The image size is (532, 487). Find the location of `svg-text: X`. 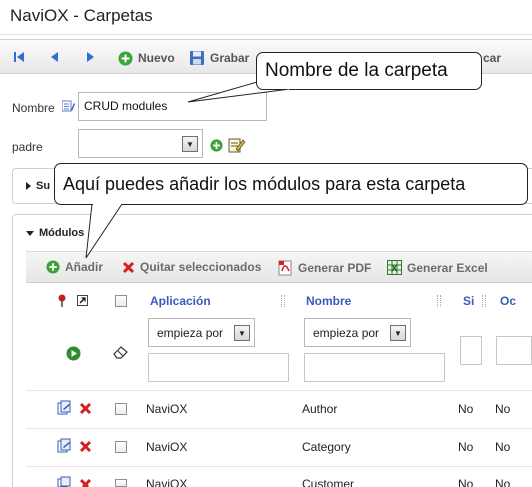

svg-text: X is located at coordinates (394, 269).